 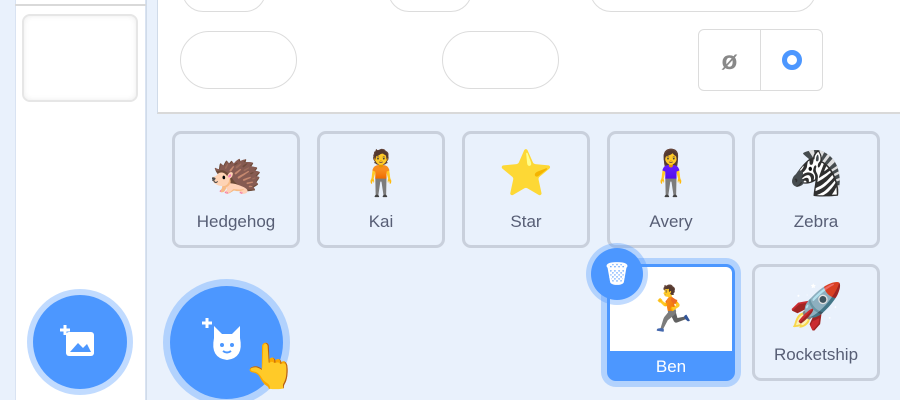 I want to click on show-button, so click(x=791, y=60).